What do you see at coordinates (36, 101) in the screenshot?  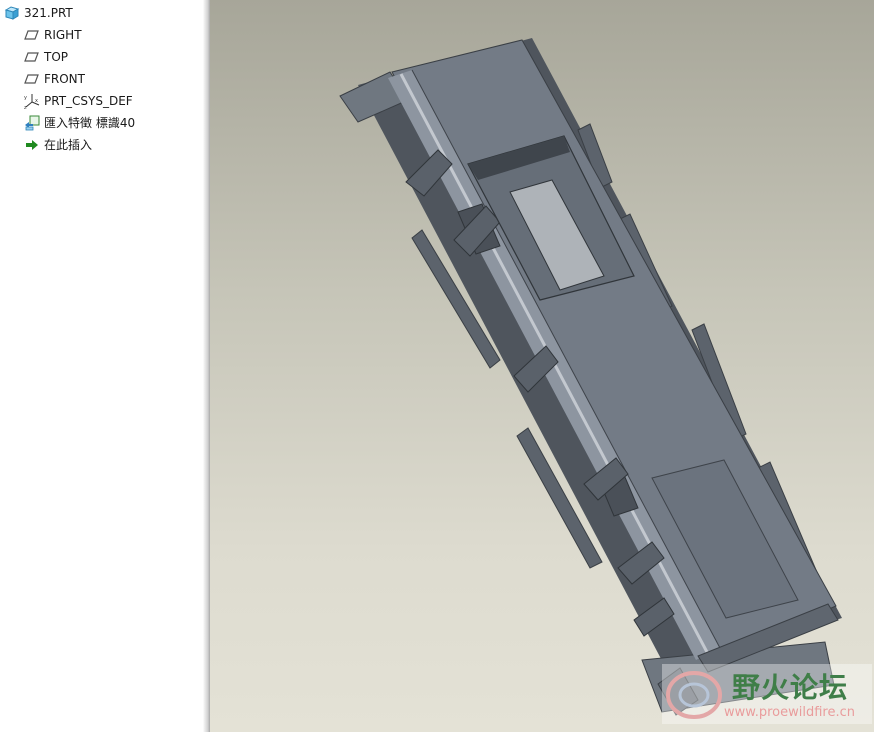 I see `svg-text: x` at bounding box center [36, 101].